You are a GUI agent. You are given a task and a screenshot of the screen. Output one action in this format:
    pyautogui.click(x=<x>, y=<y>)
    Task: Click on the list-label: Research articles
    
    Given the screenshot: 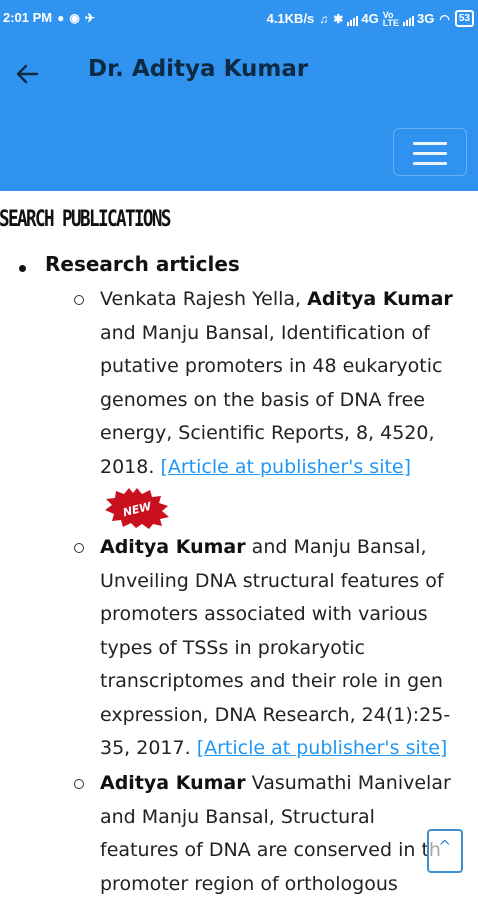 What is the action you would take?
    pyautogui.click(x=142, y=264)
    